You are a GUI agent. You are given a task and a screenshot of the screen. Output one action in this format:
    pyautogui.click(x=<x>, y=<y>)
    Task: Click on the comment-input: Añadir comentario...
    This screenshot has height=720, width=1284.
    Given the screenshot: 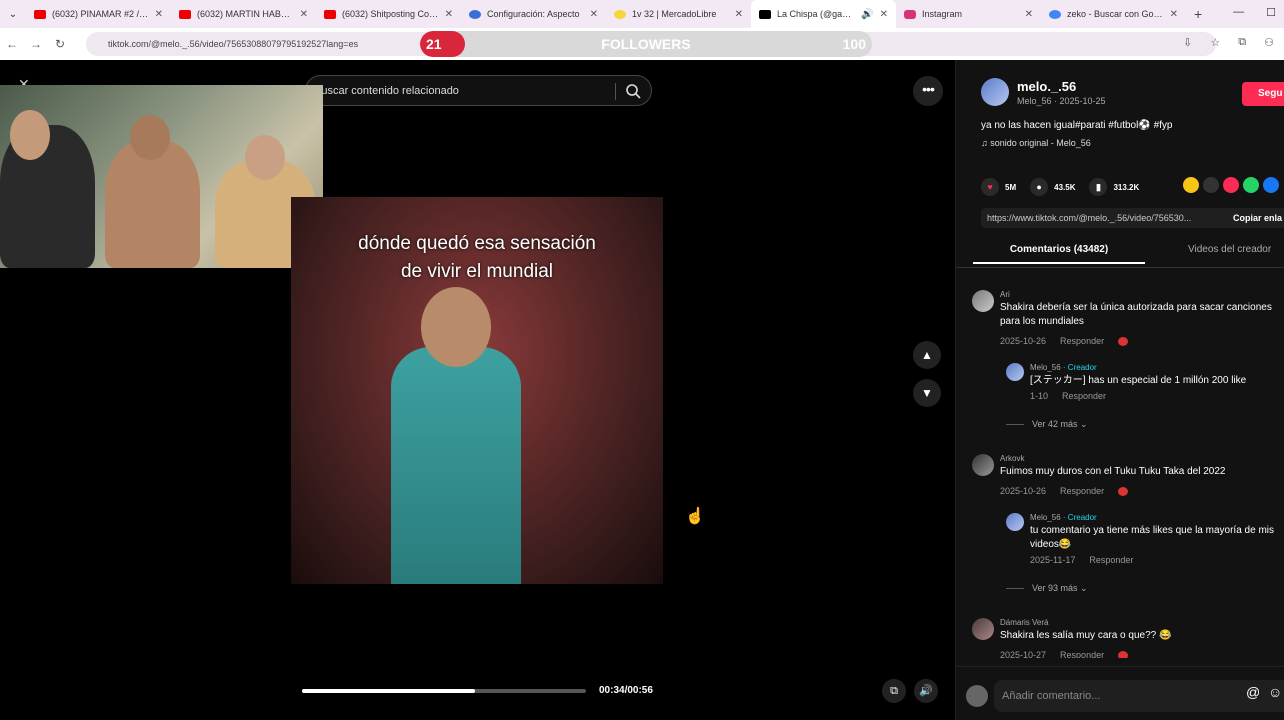 What is the action you would take?
    pyautogui.click(x=1139, y=696)
    